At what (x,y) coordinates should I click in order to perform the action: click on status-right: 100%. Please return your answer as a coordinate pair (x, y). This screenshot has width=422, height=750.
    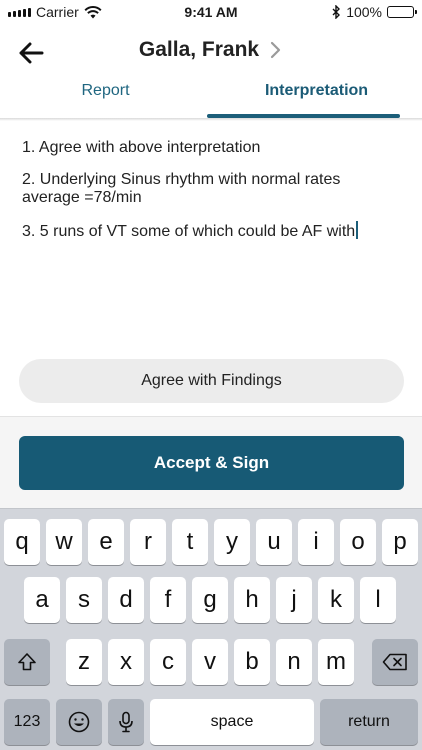
    Looking at the image, I should click on (374, 12).